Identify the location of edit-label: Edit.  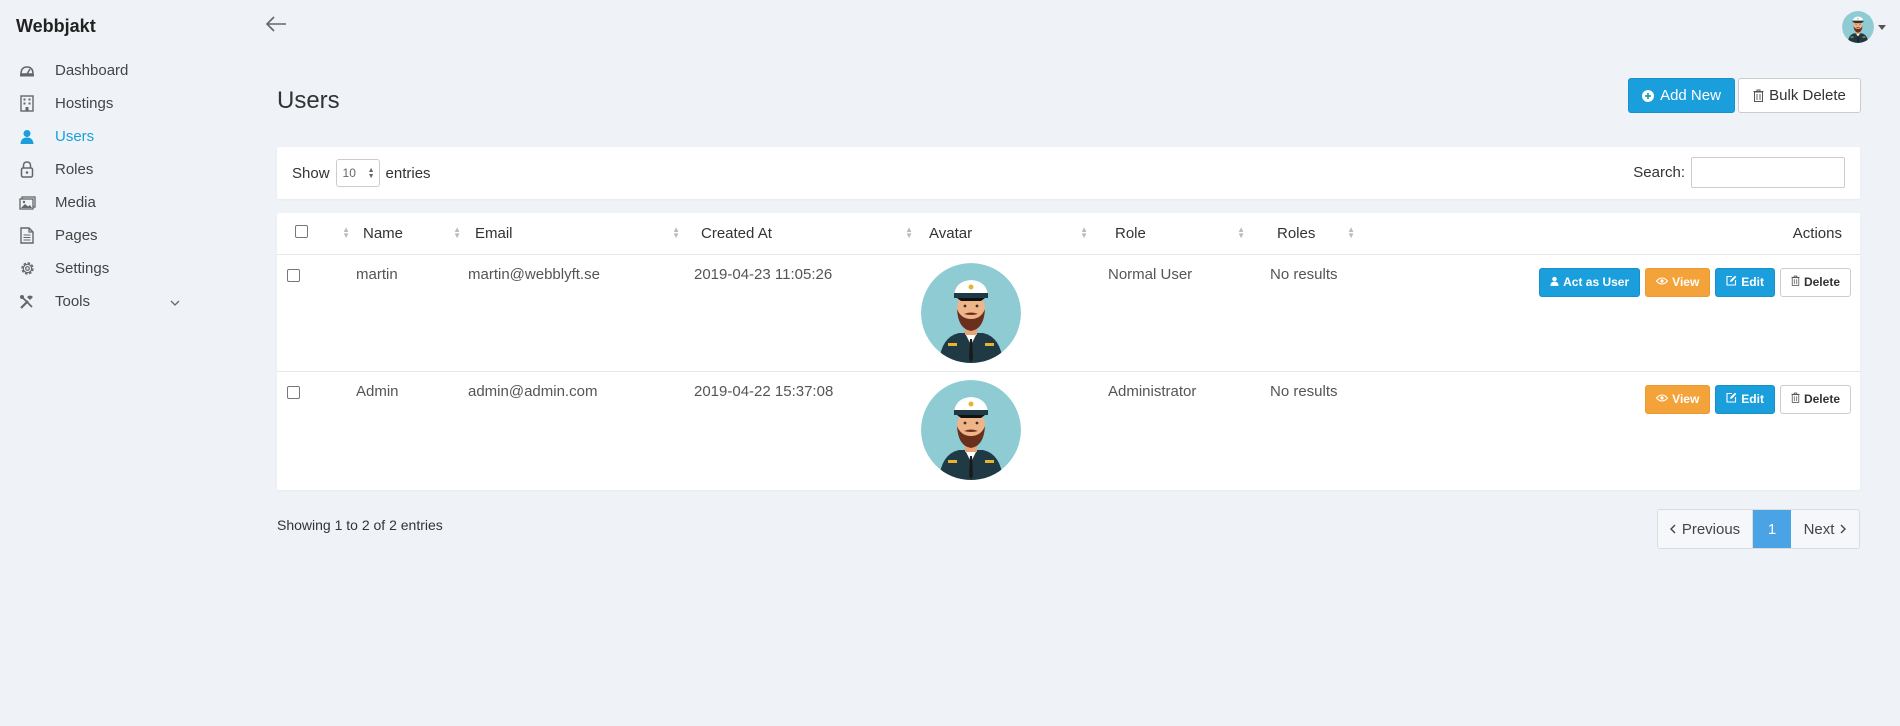
(1752, 399).